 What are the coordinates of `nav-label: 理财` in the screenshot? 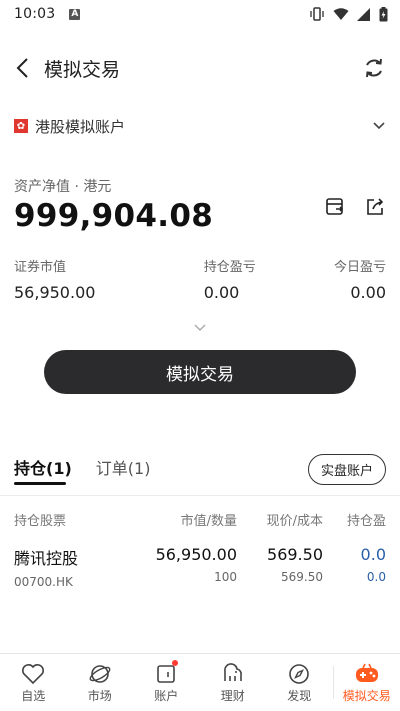 It's located at (232, 696).